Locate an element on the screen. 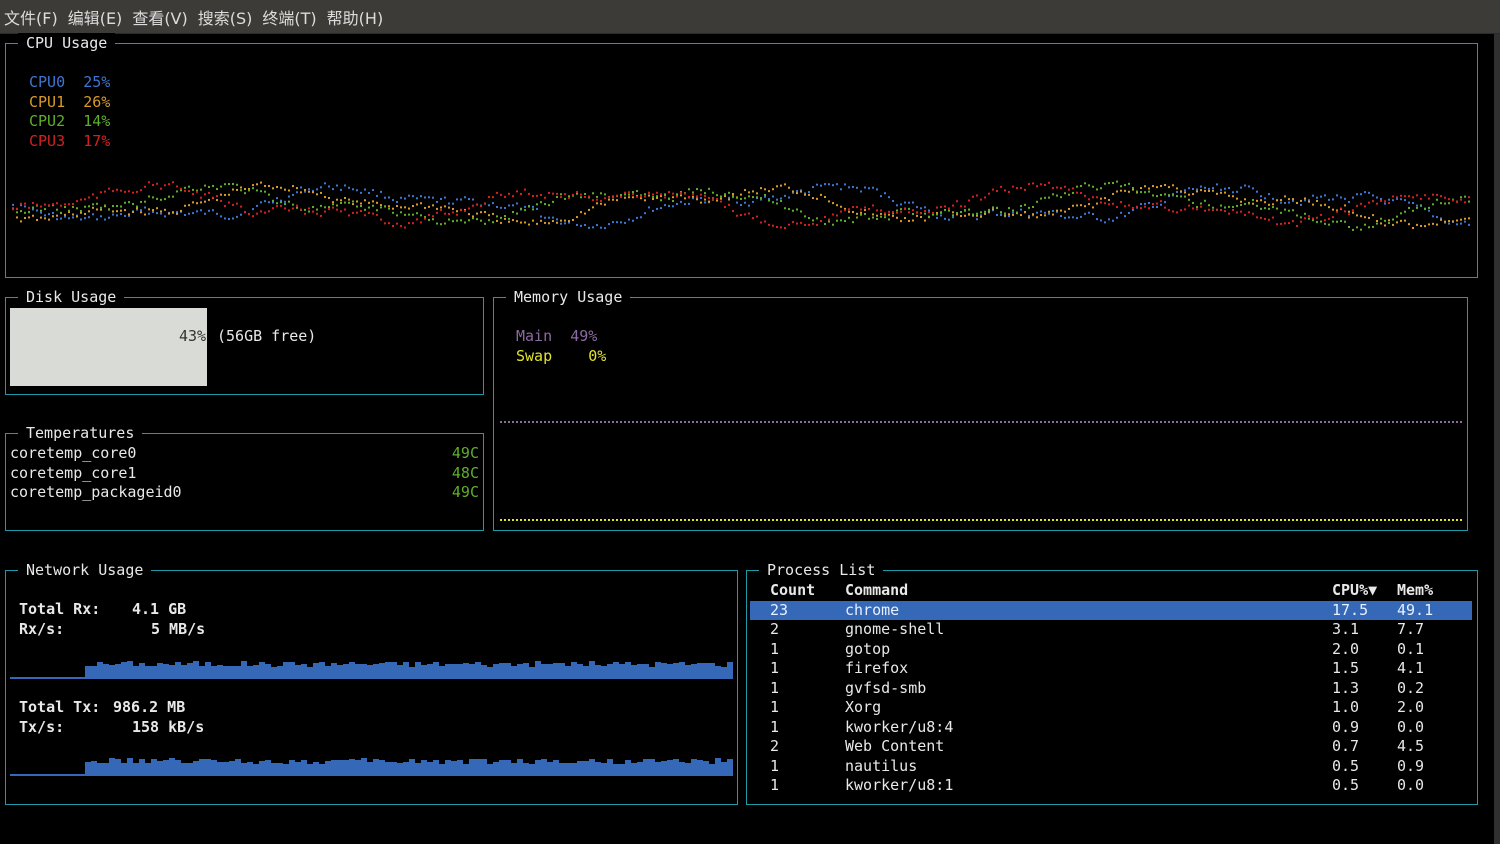  menu-help: 帮助(H) is located at coordinates (355, 17).